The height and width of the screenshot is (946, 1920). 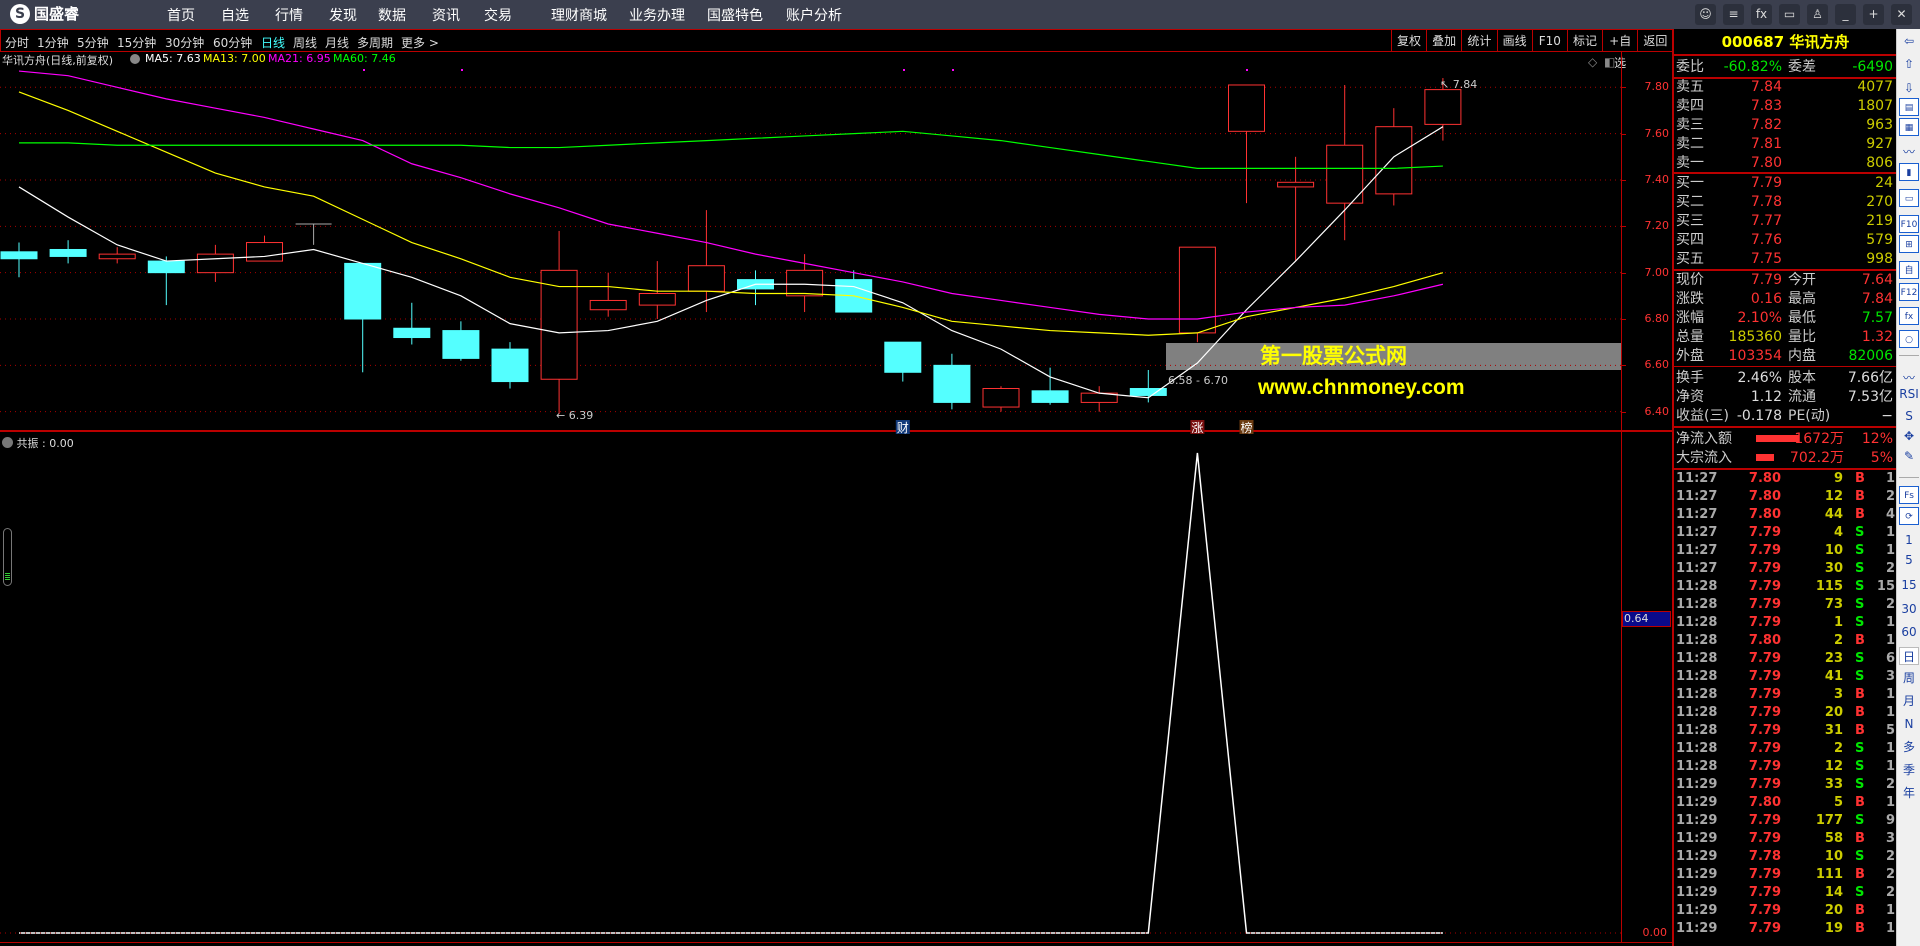 What do you see at coordinates (1909, 224) in the screenshot?
I see `sidebar-tool-8: F10` at bounding box center [1909, 224].